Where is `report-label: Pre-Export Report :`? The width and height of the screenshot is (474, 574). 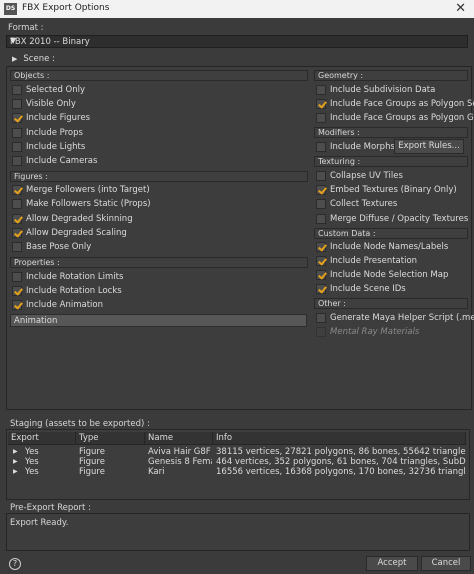
report-label: Pre-Export Report : is located at coordinates (50, 508).